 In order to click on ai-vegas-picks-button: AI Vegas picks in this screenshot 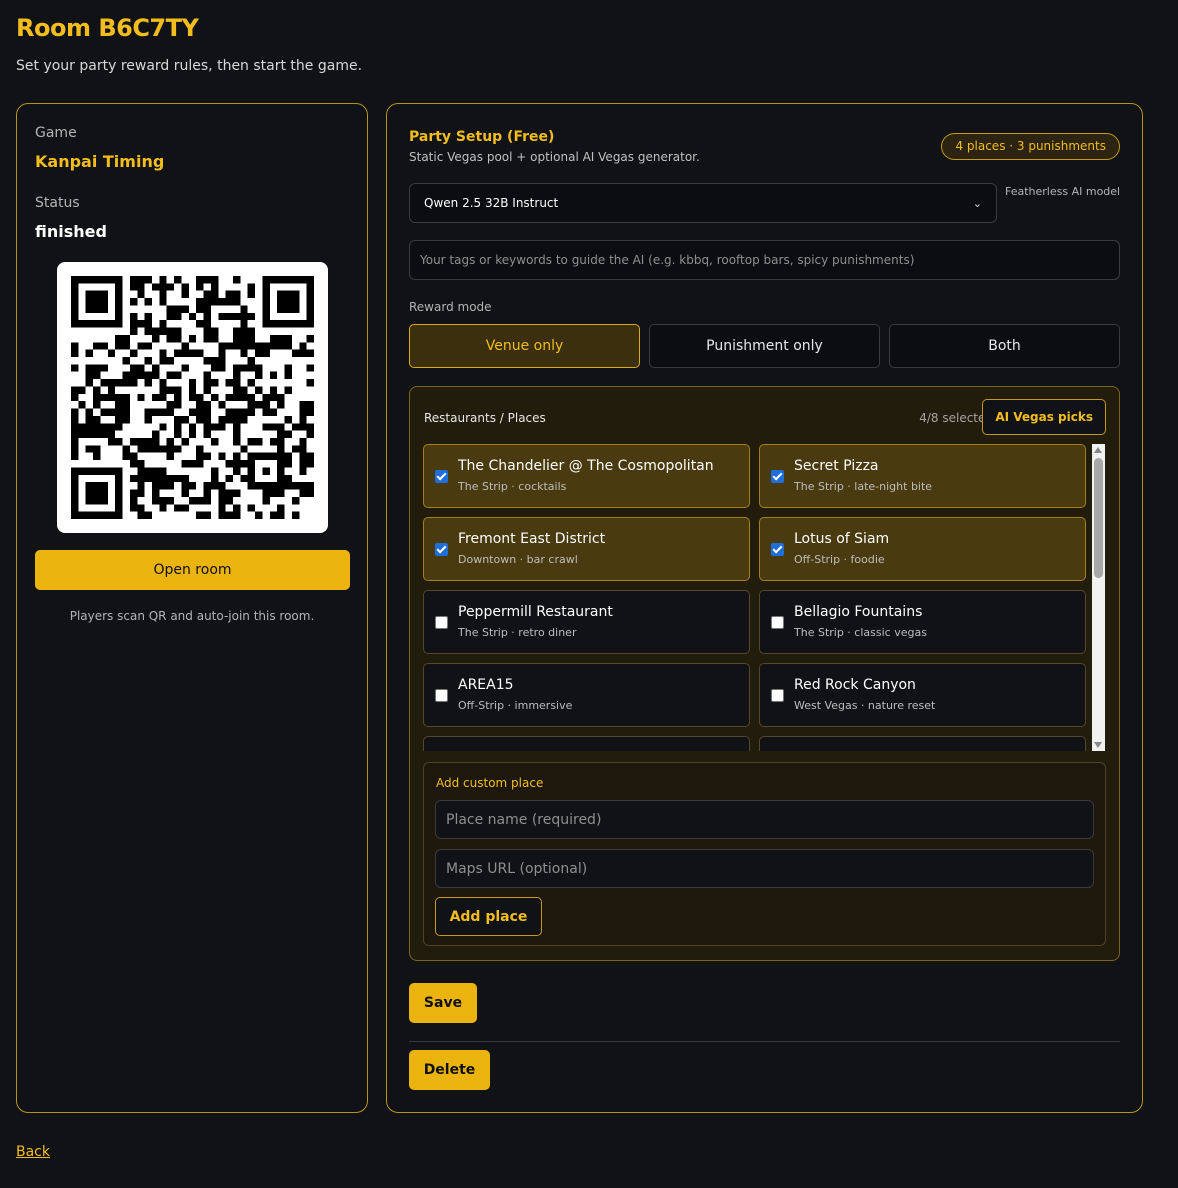, I will do `click(1044, 417)`.